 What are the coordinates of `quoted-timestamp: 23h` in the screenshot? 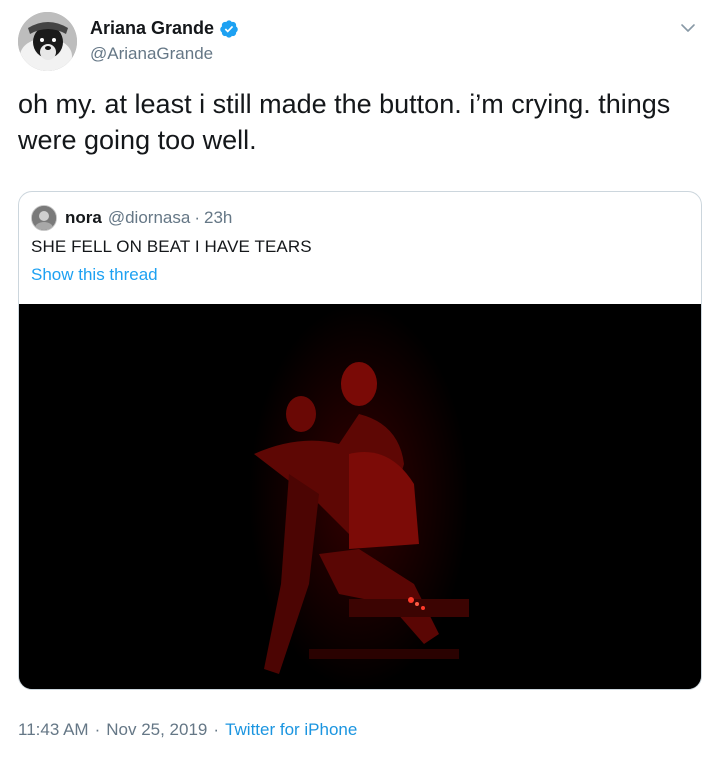 It's located at (218, 217).